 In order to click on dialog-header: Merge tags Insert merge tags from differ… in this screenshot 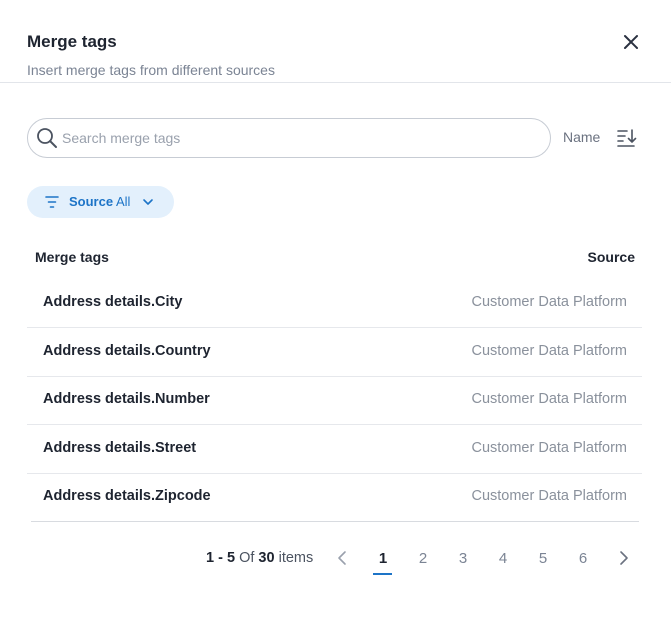, I will do `click(335, 41)`.